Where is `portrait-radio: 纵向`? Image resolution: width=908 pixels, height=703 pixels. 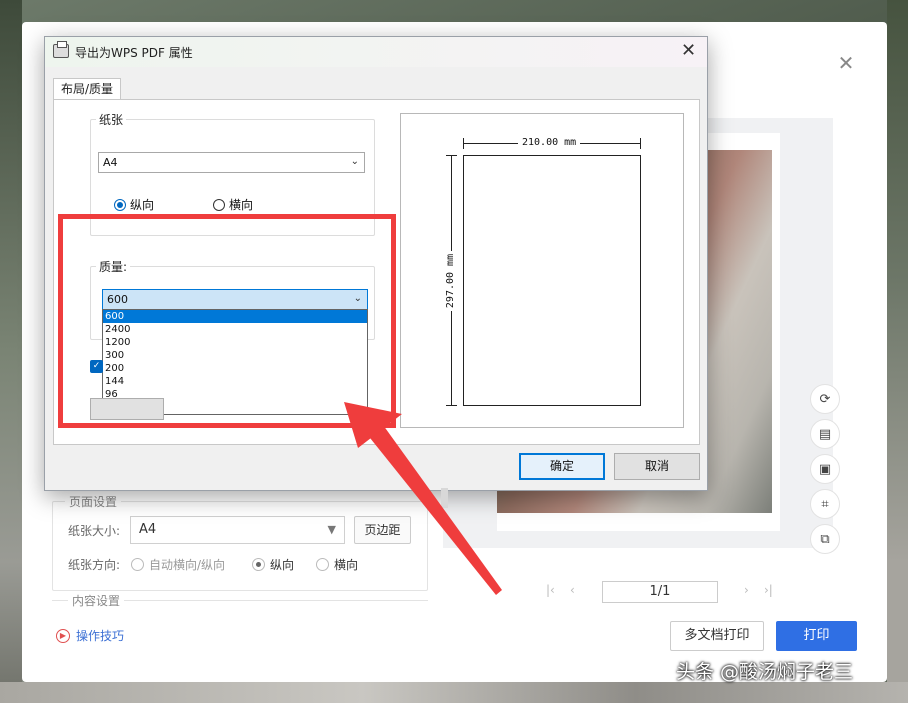
portrait-radio: 纵向 is located at coordinates (134, 204).